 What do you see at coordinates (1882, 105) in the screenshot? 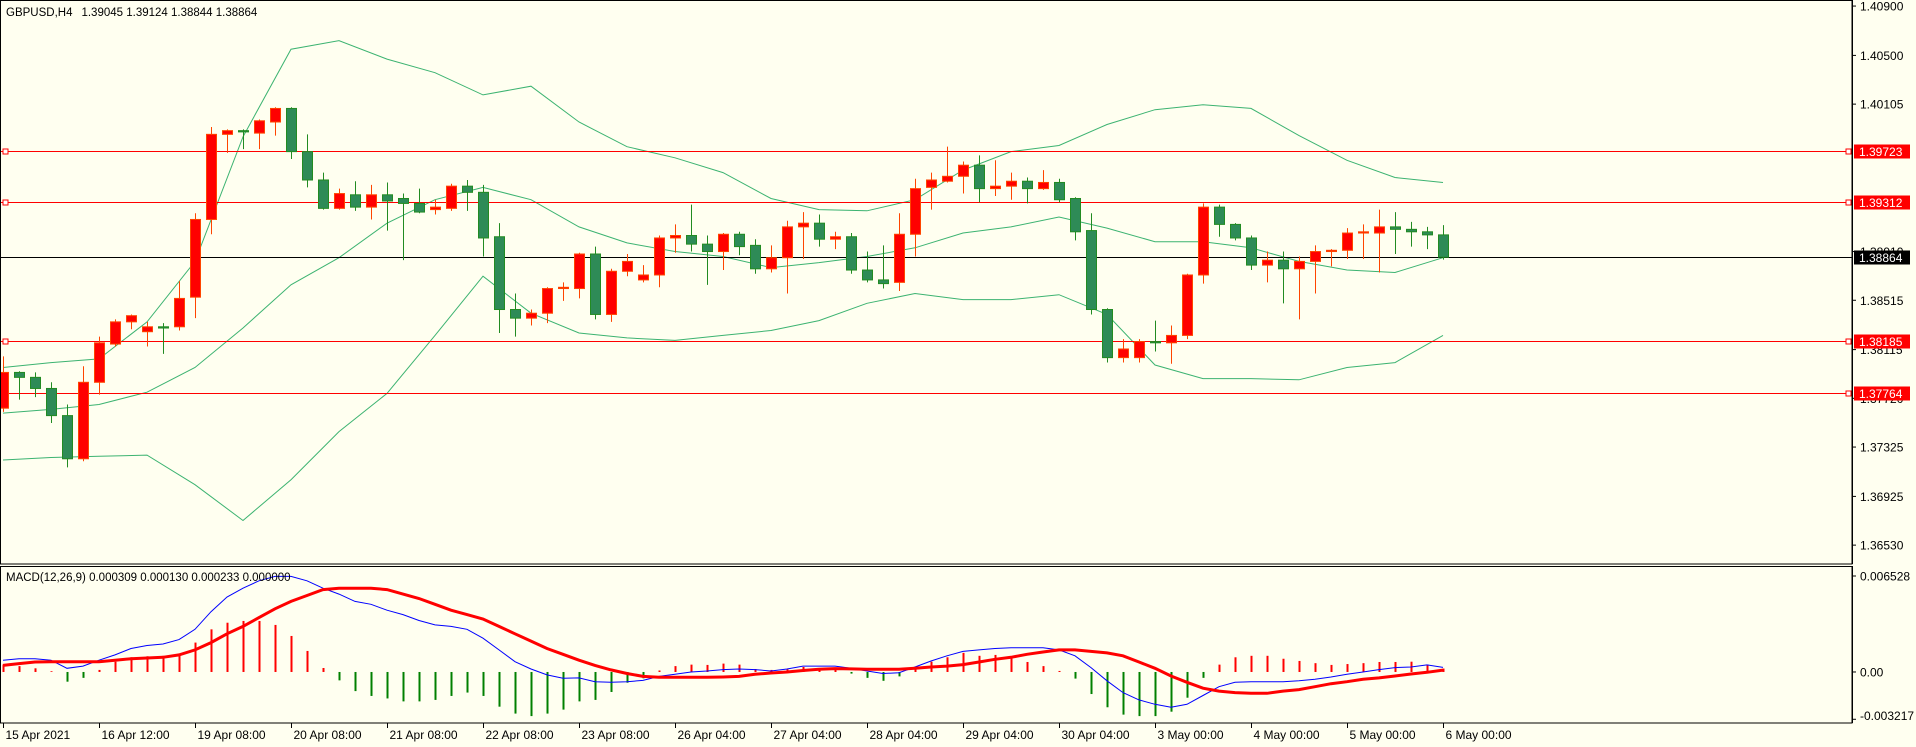
I see `price-tick-label: 1.40105` at bounding box center [1882, 105].